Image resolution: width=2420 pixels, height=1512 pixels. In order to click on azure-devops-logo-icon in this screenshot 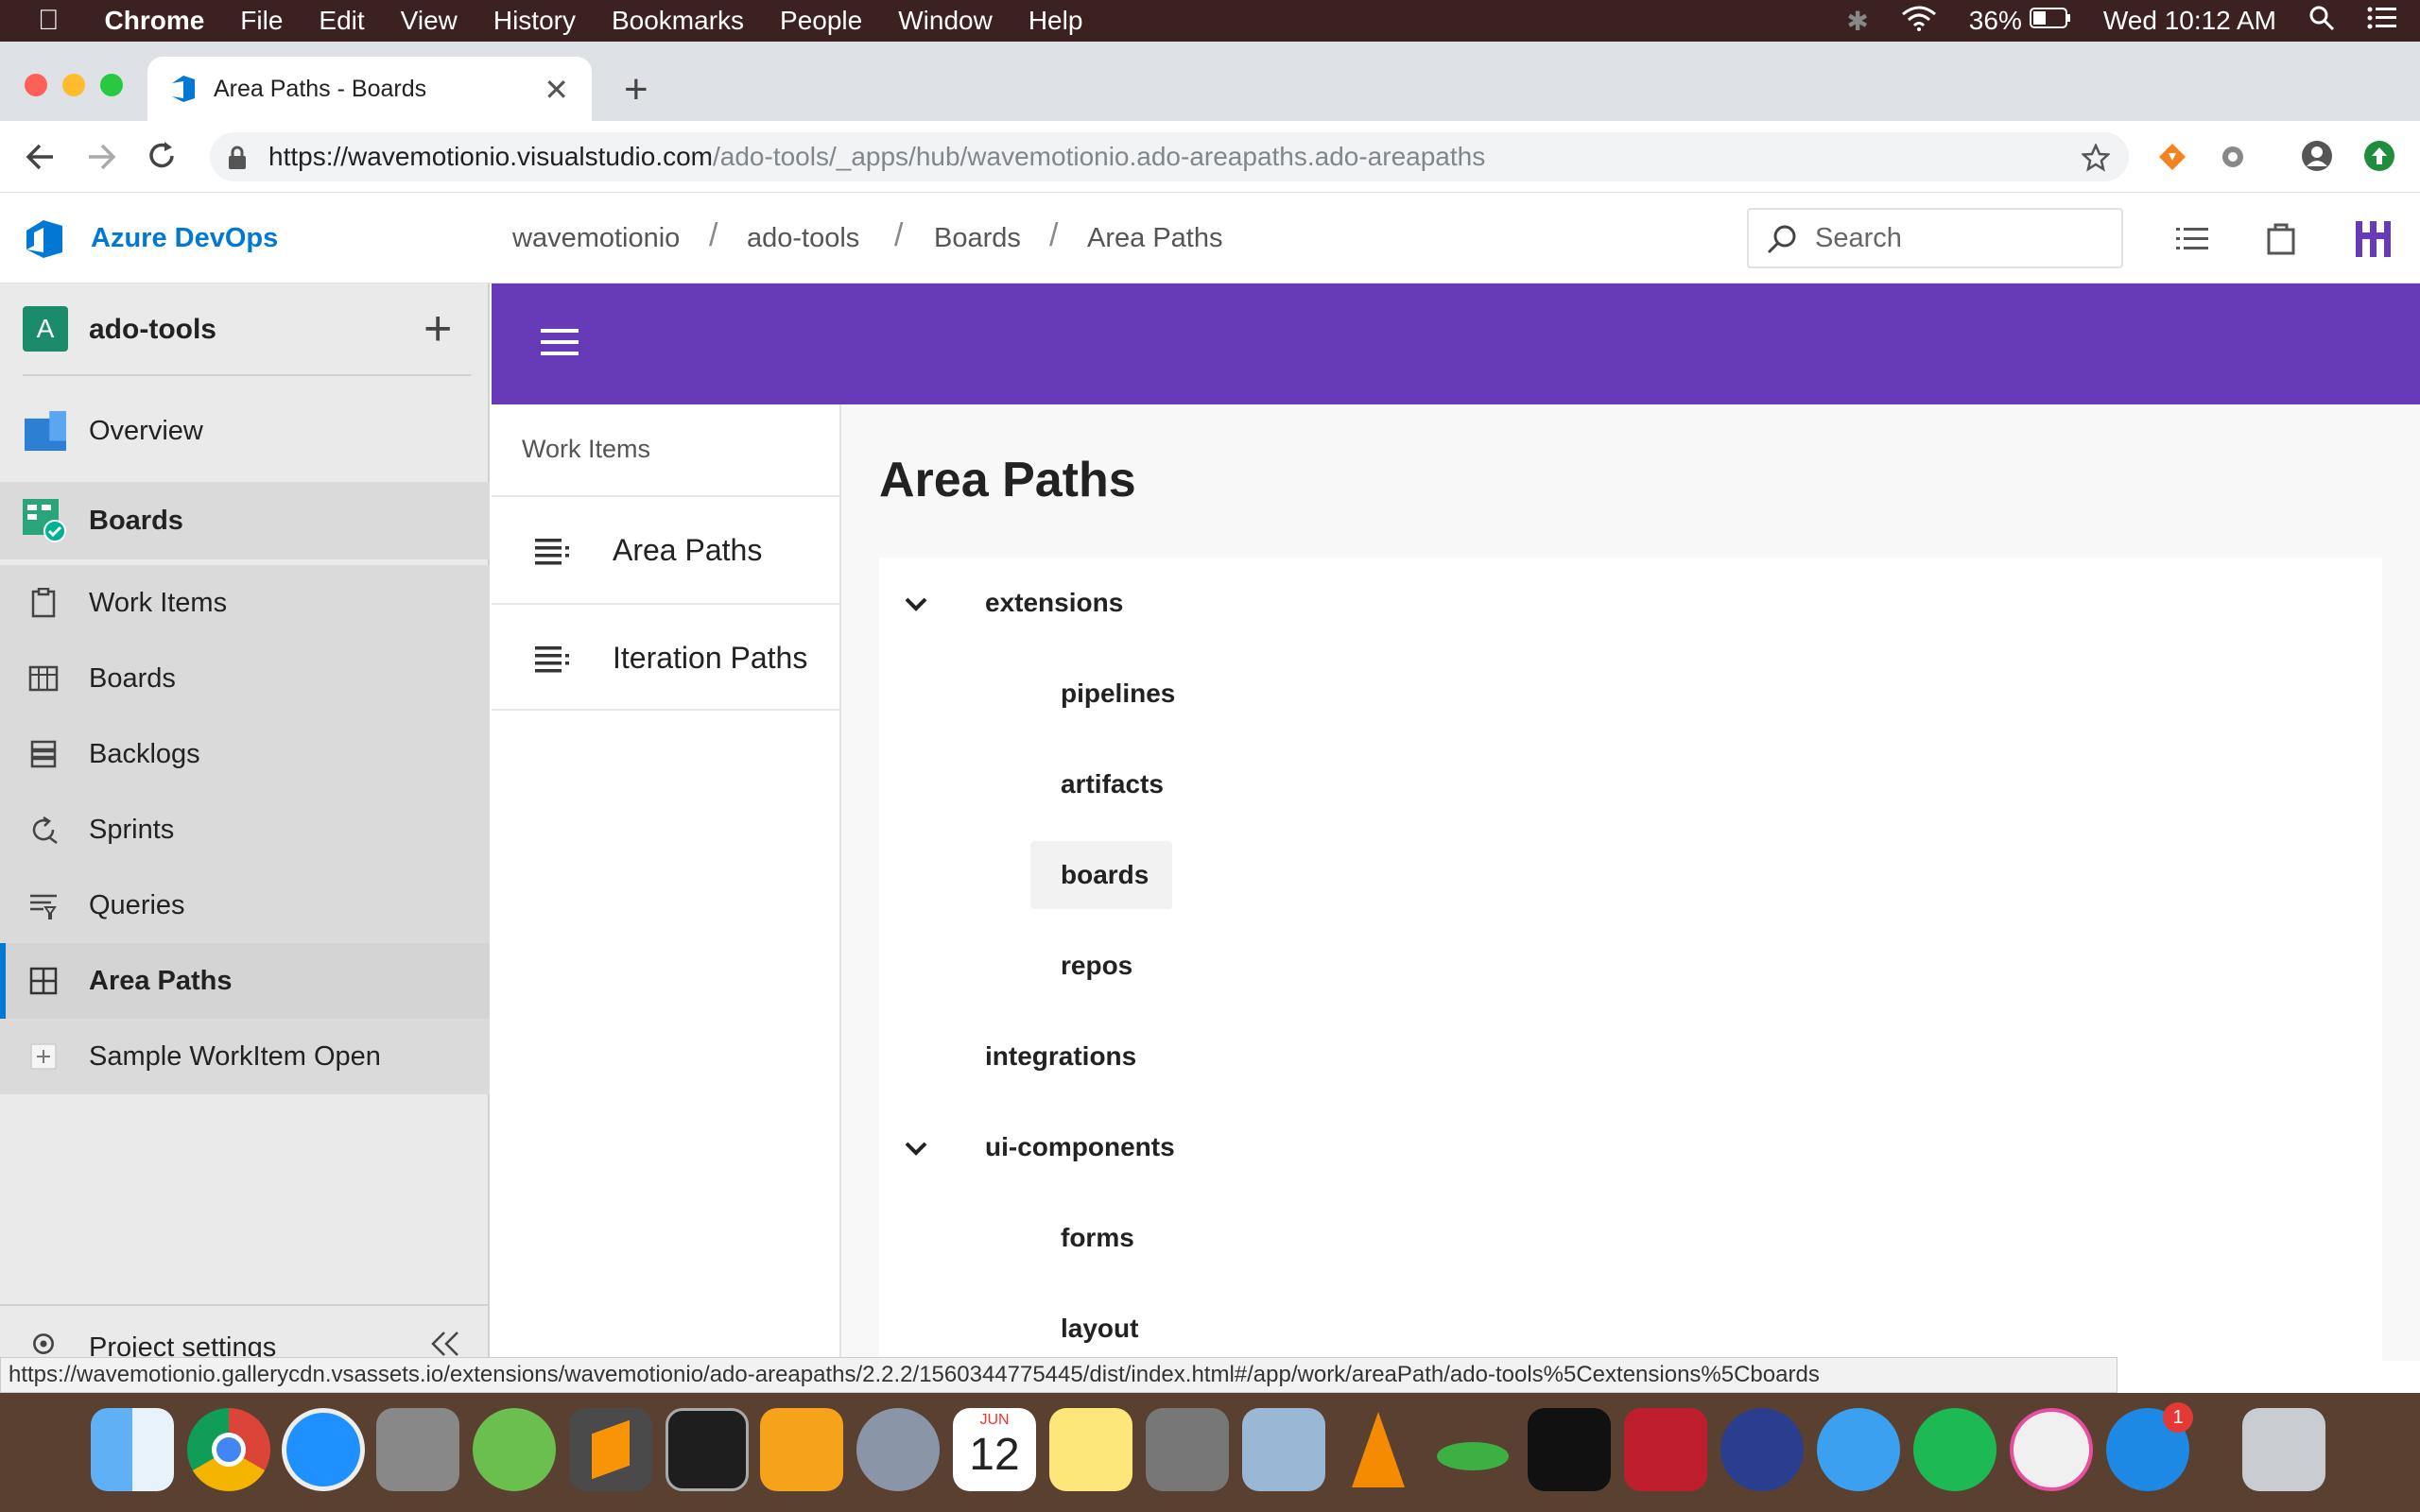, I will do `click(44, 239)`.